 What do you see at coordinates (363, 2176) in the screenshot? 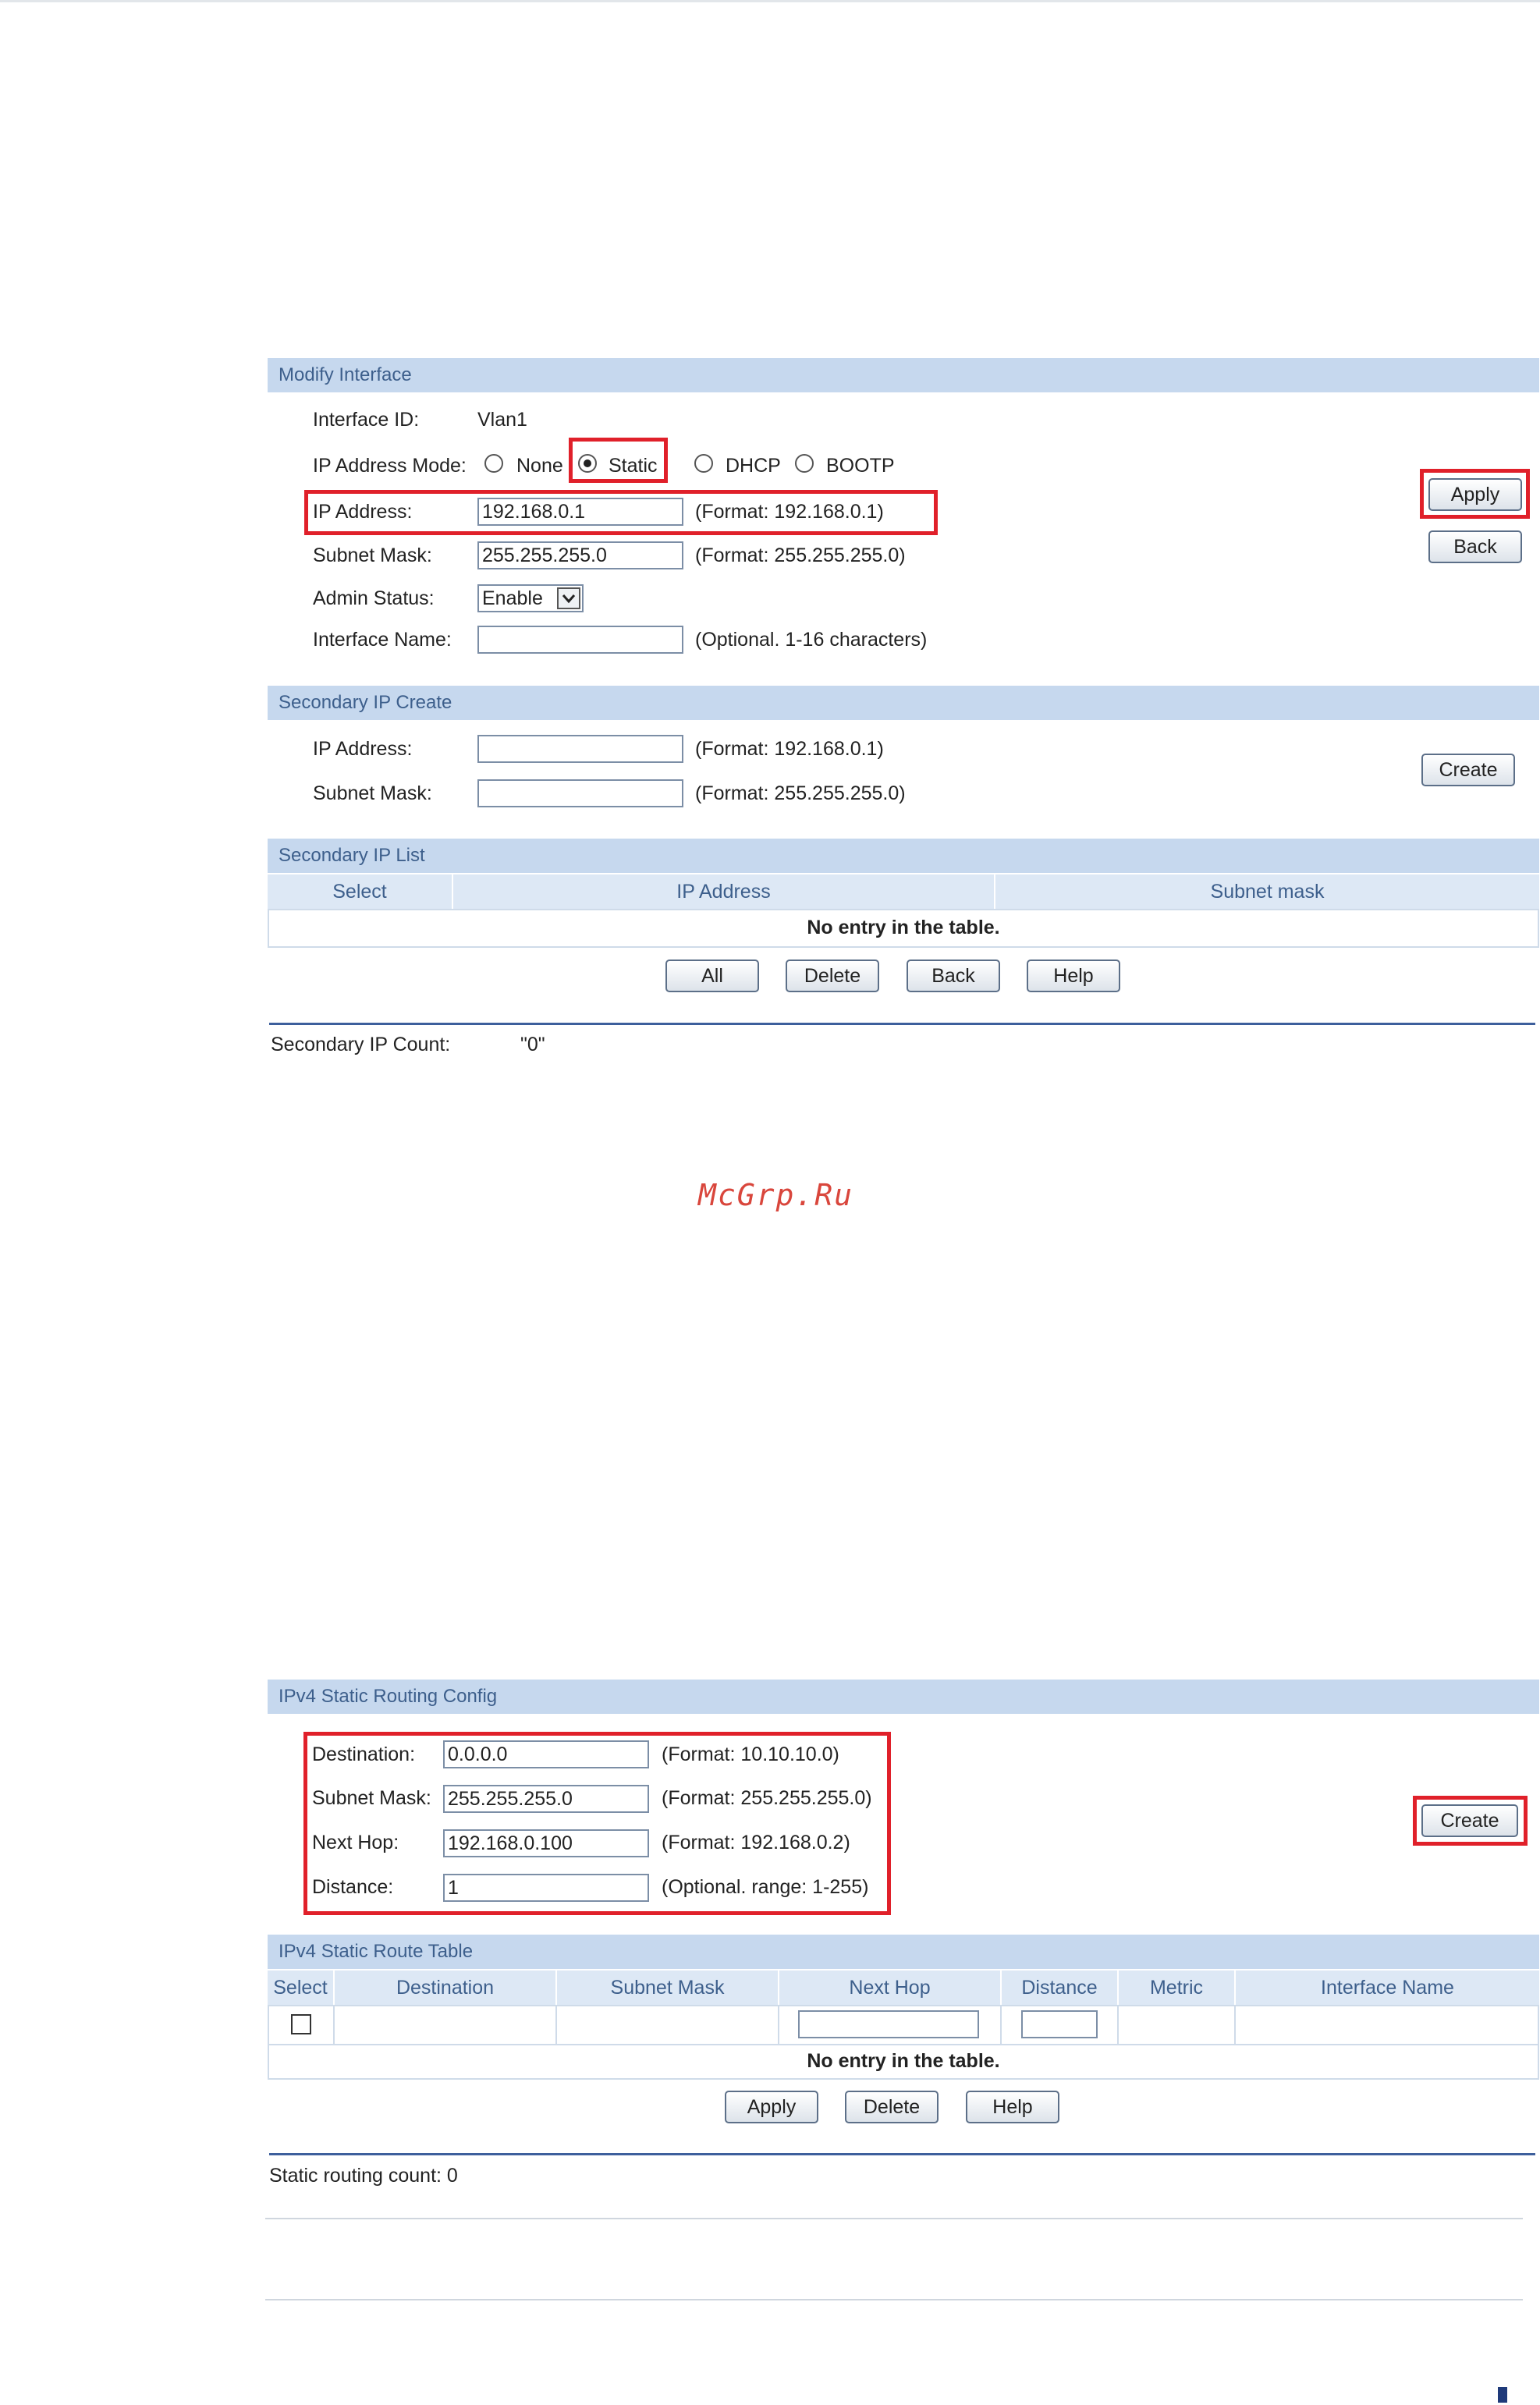
I see `static-routing-count: Static routing count: 0` at bounding box center [363, 2176].